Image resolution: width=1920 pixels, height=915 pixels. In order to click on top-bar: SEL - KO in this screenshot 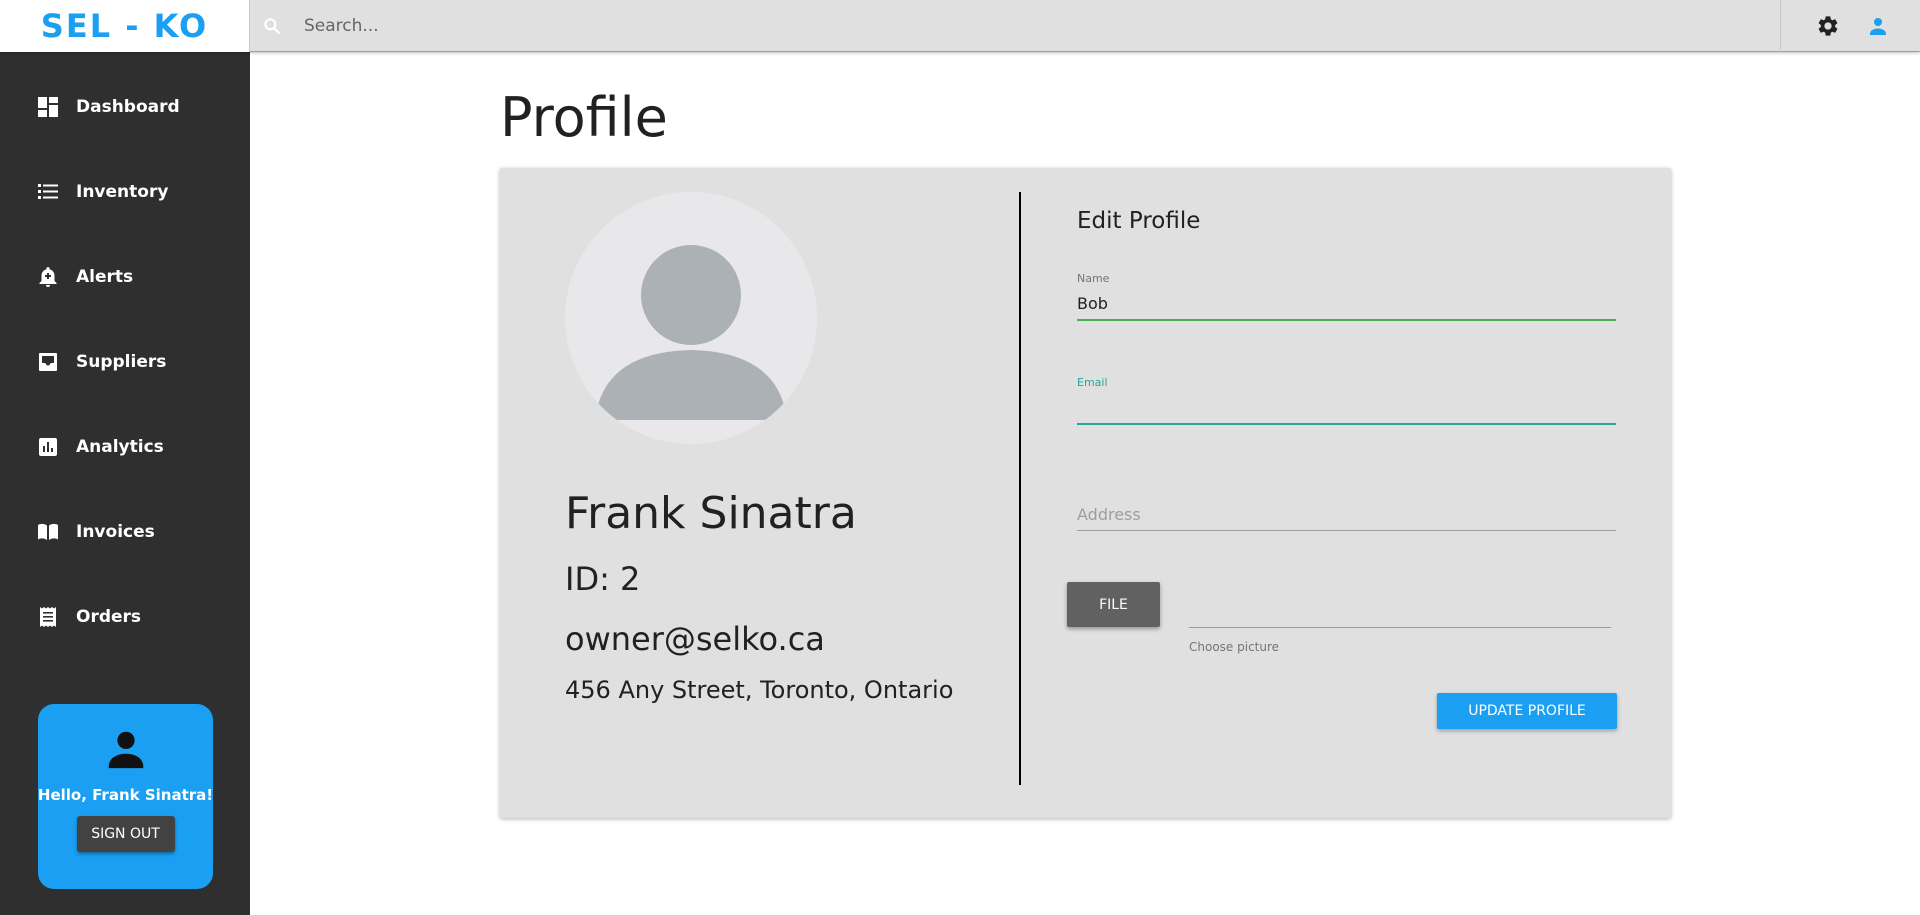, I will do `click(960, 26)`.